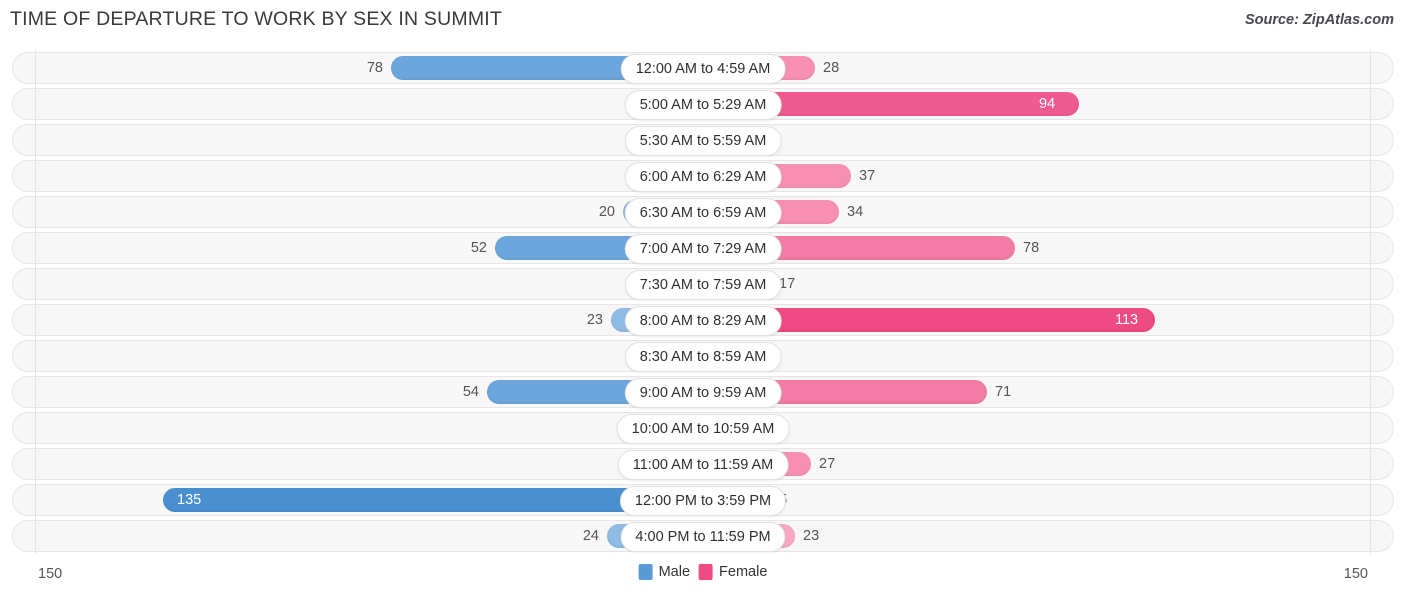 This screenshot has height=594, width=1406. I want to click on bar-value-female: 113, so click(1127, 320).